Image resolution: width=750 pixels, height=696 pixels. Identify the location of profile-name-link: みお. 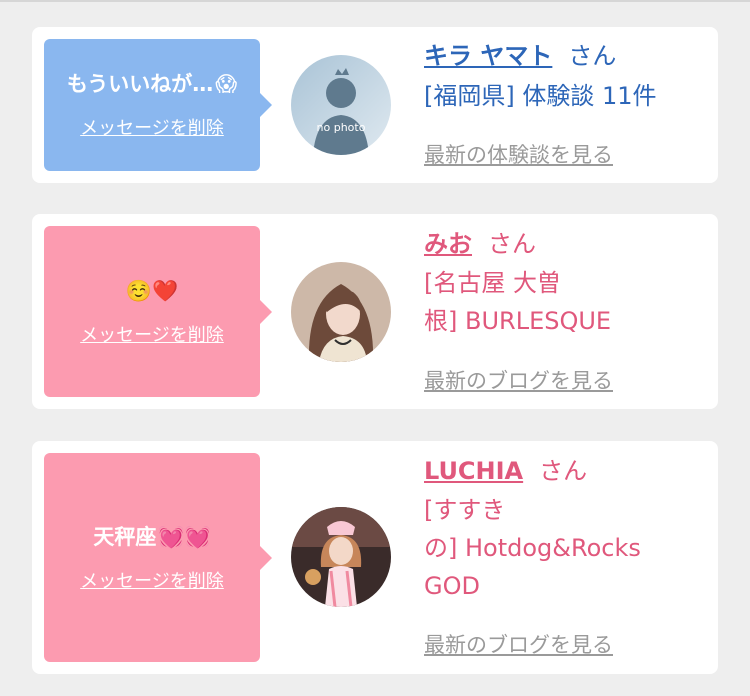
(448, 244).